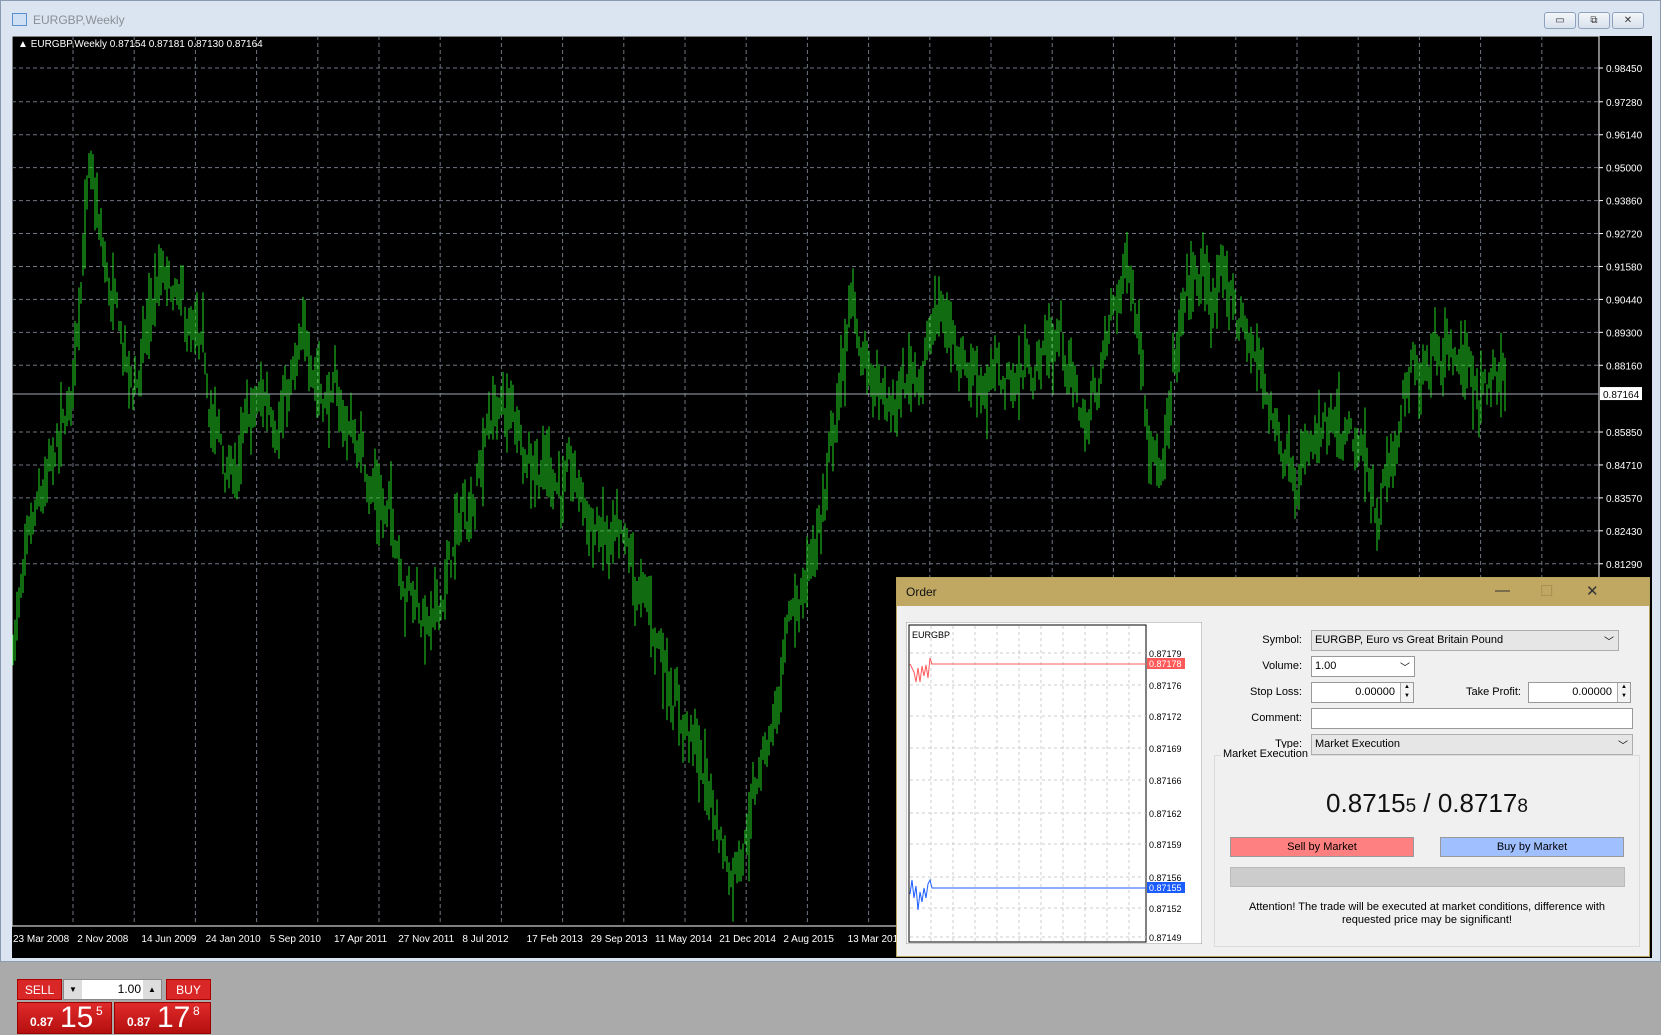  I want to click on progress-bar, so click(1427, 877).